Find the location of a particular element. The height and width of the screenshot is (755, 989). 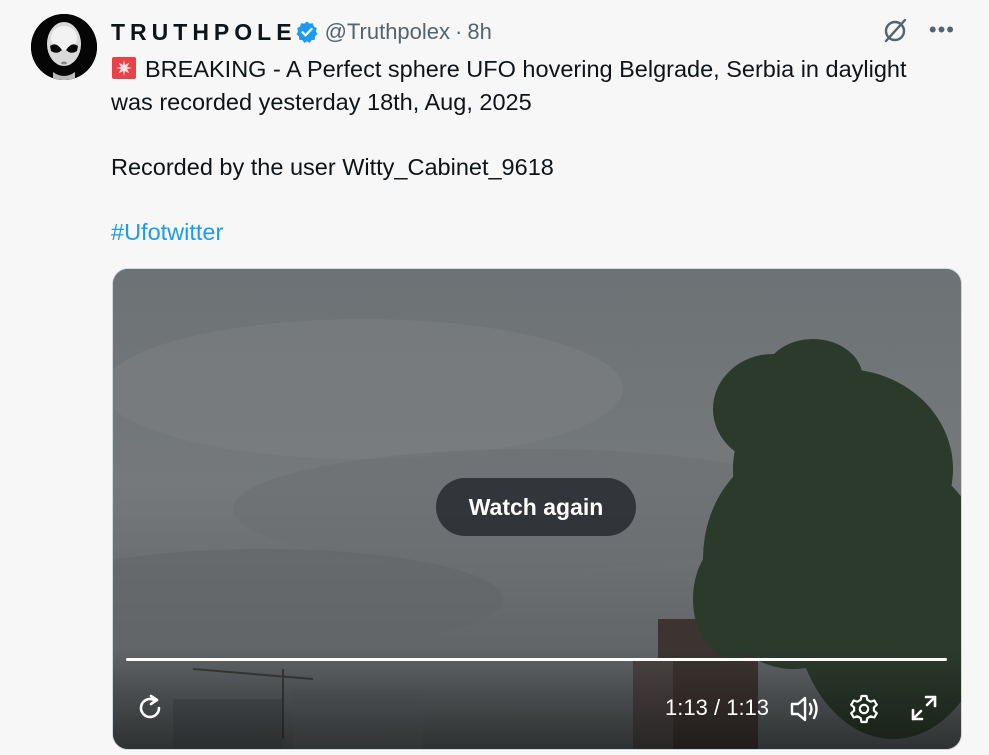

alien-avatar-image is located at coordinates (64, 47).